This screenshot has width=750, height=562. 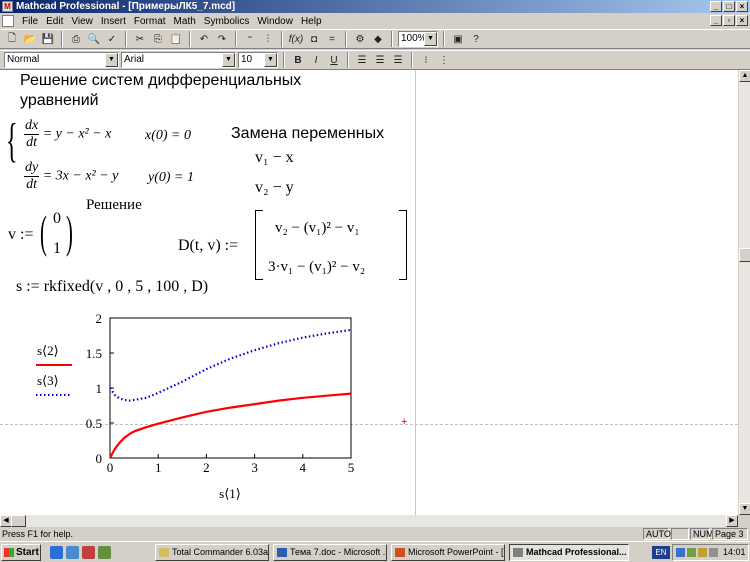 What do you see at coordinates (362, 60) in the screenshot?
I see `align-left-icon: ☰` at bounding box center [362, 60].